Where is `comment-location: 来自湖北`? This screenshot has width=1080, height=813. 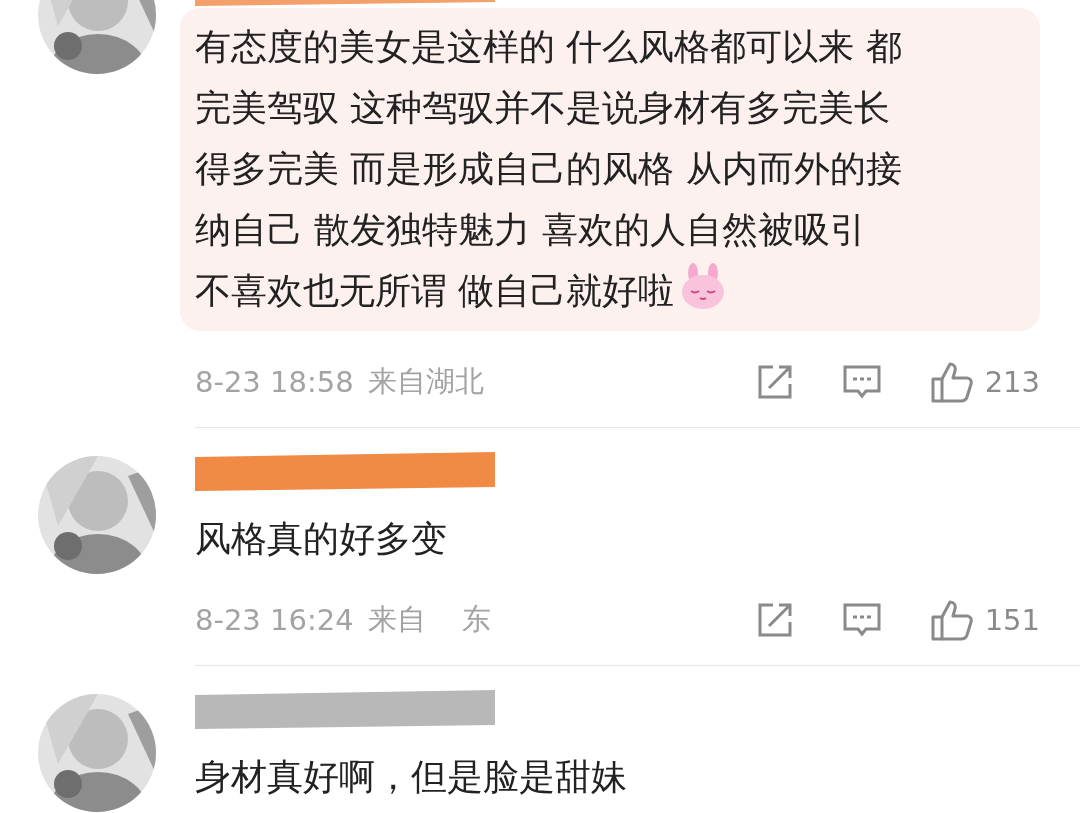
comment-location: 来自湖北 is located at coordinates (425, 381).